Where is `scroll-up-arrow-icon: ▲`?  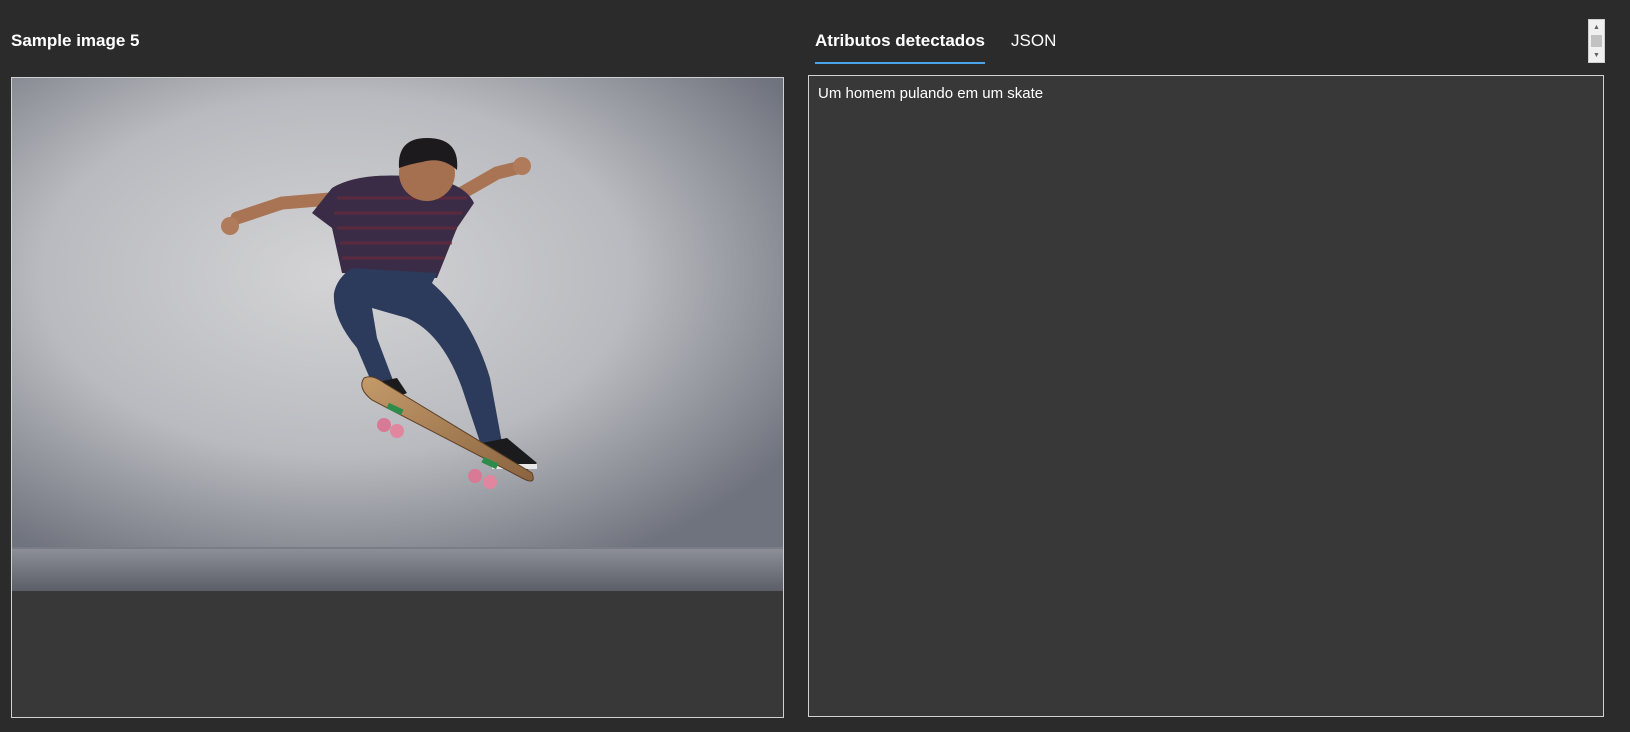 scroll-up-arrow-icon: ▲ is located at coordinates (1596, 27).